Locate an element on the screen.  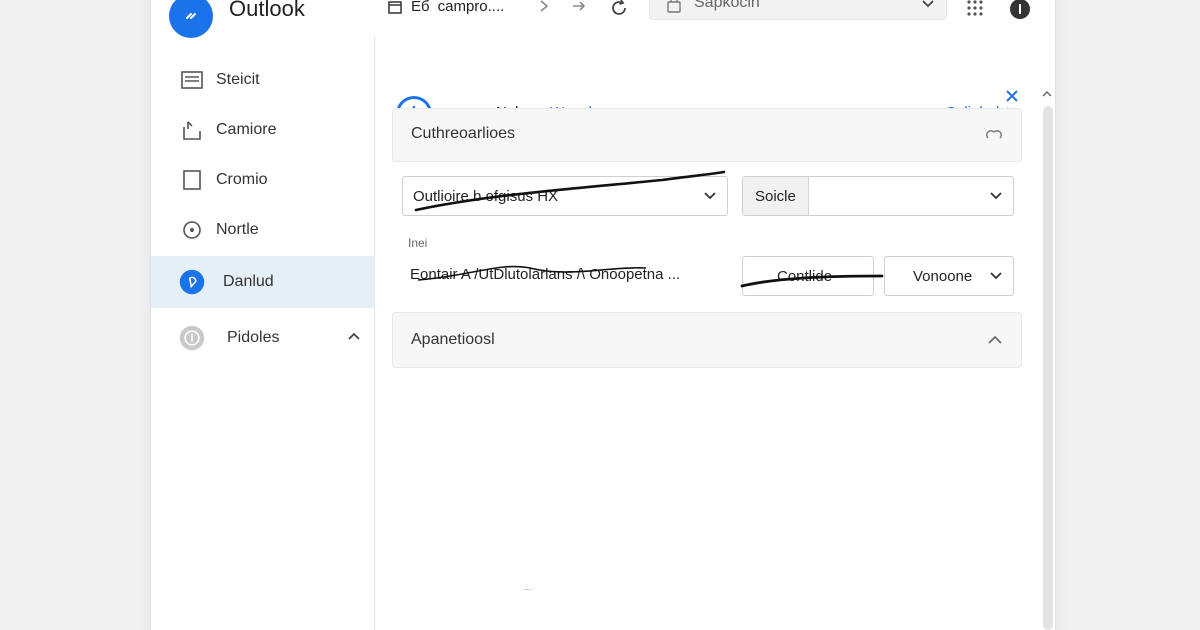
apps-grid-icon is located at coordinates (975, 9).